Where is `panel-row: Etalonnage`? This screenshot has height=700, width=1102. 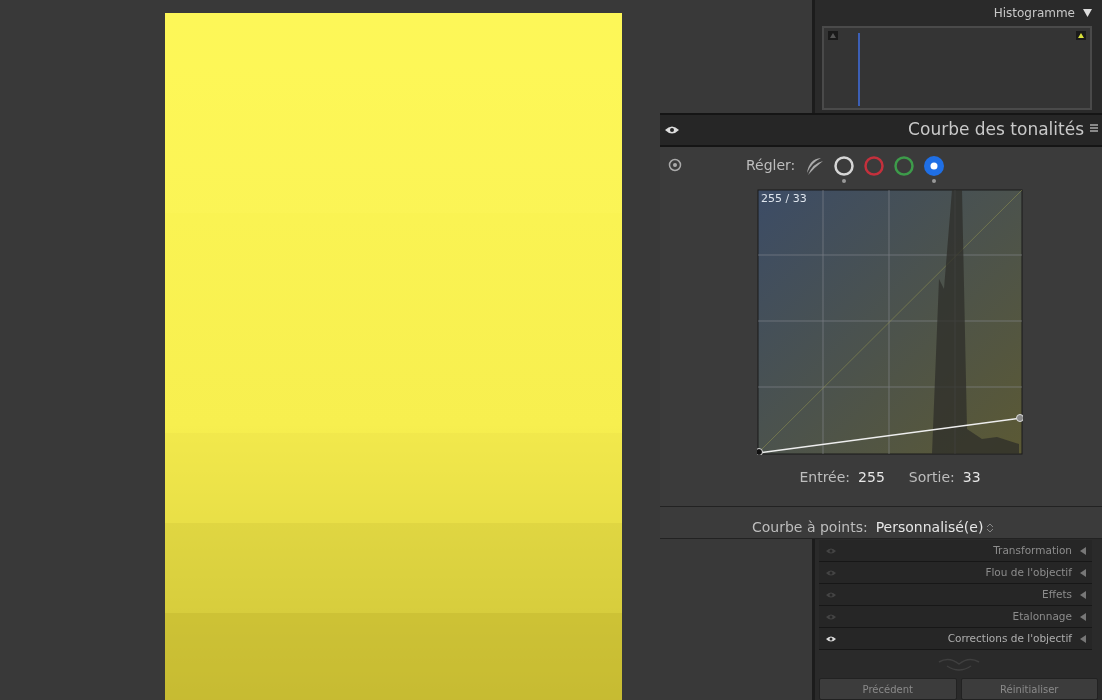
panel-row: Etalonnage is located at coordinates (955, 617).